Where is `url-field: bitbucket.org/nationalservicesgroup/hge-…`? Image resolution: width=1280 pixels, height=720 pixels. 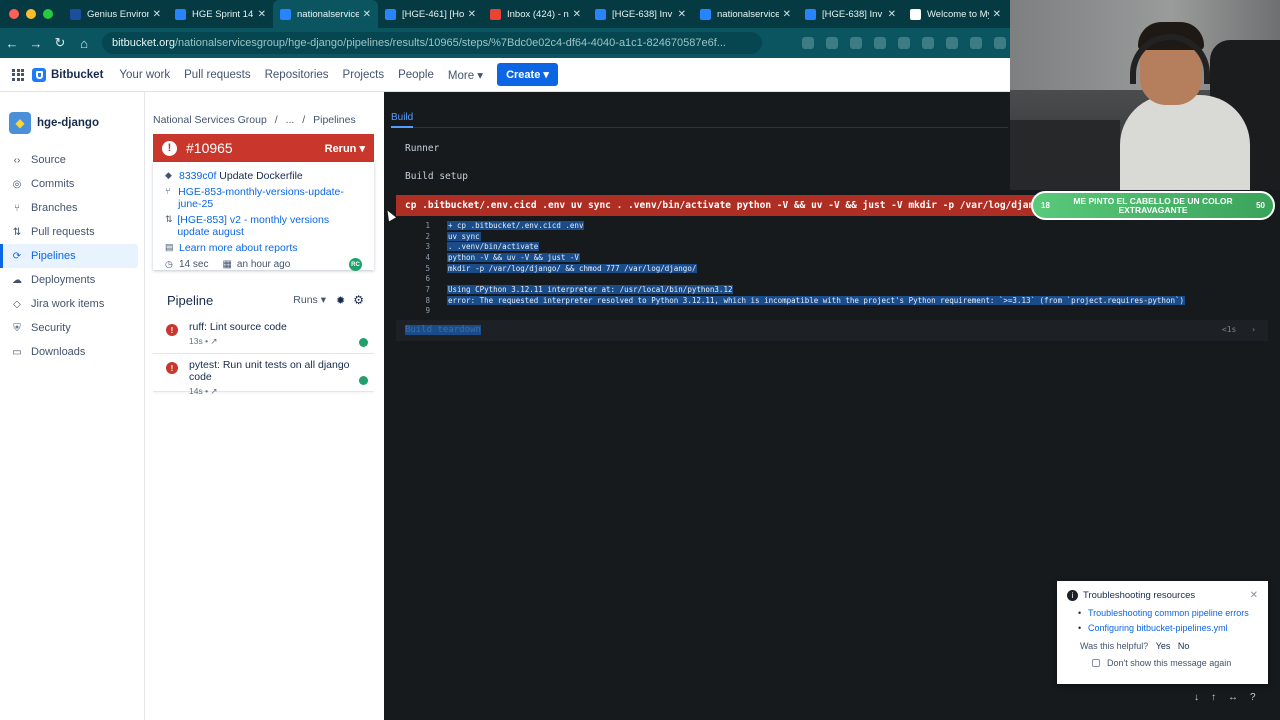 url-field: bitbucket.org/nationalservicesgroup/hge-… is located at coordinates (432, 43).